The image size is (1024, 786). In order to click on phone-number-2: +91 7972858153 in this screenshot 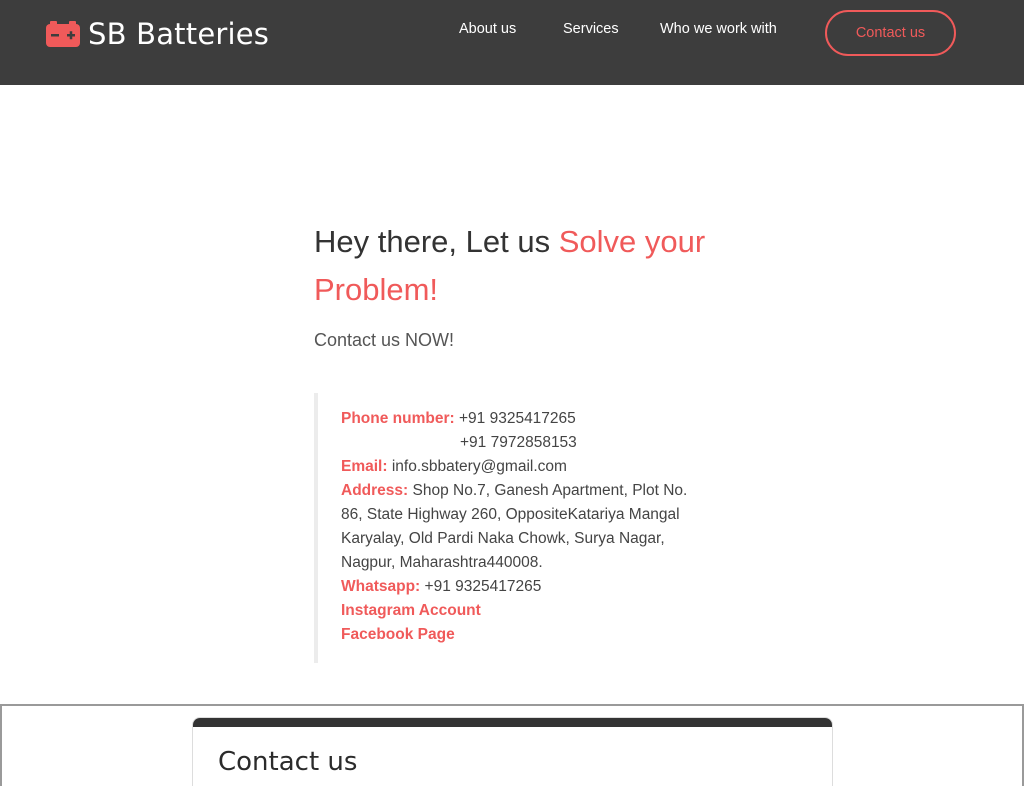, I will do `click(518, 442)`.